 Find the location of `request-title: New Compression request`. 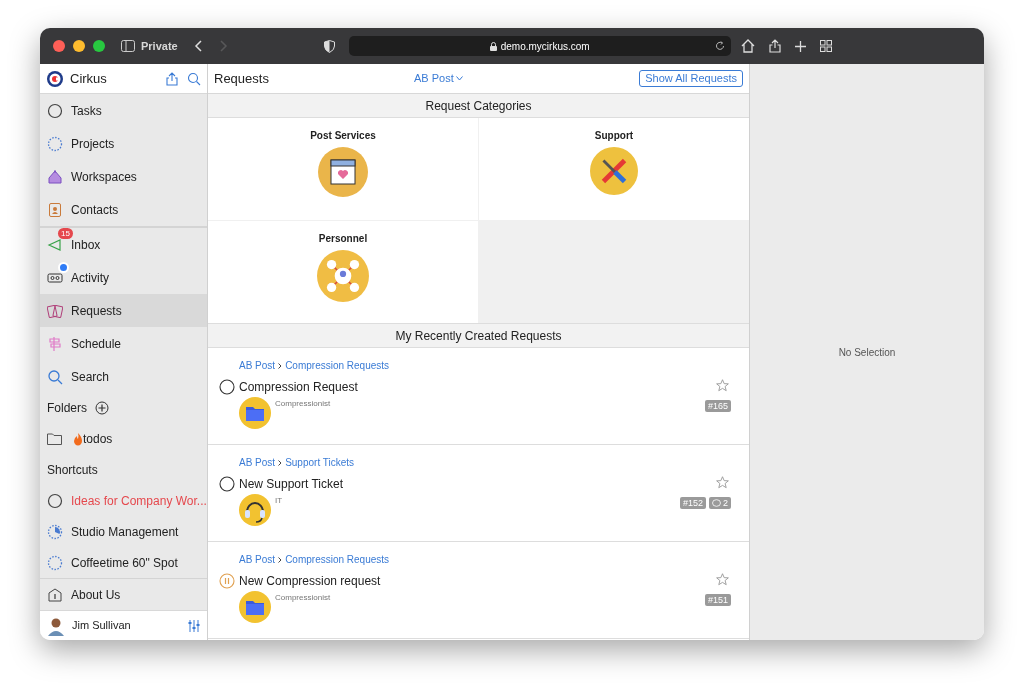

request-title: New Compression request is located at coordinates (310, 581).